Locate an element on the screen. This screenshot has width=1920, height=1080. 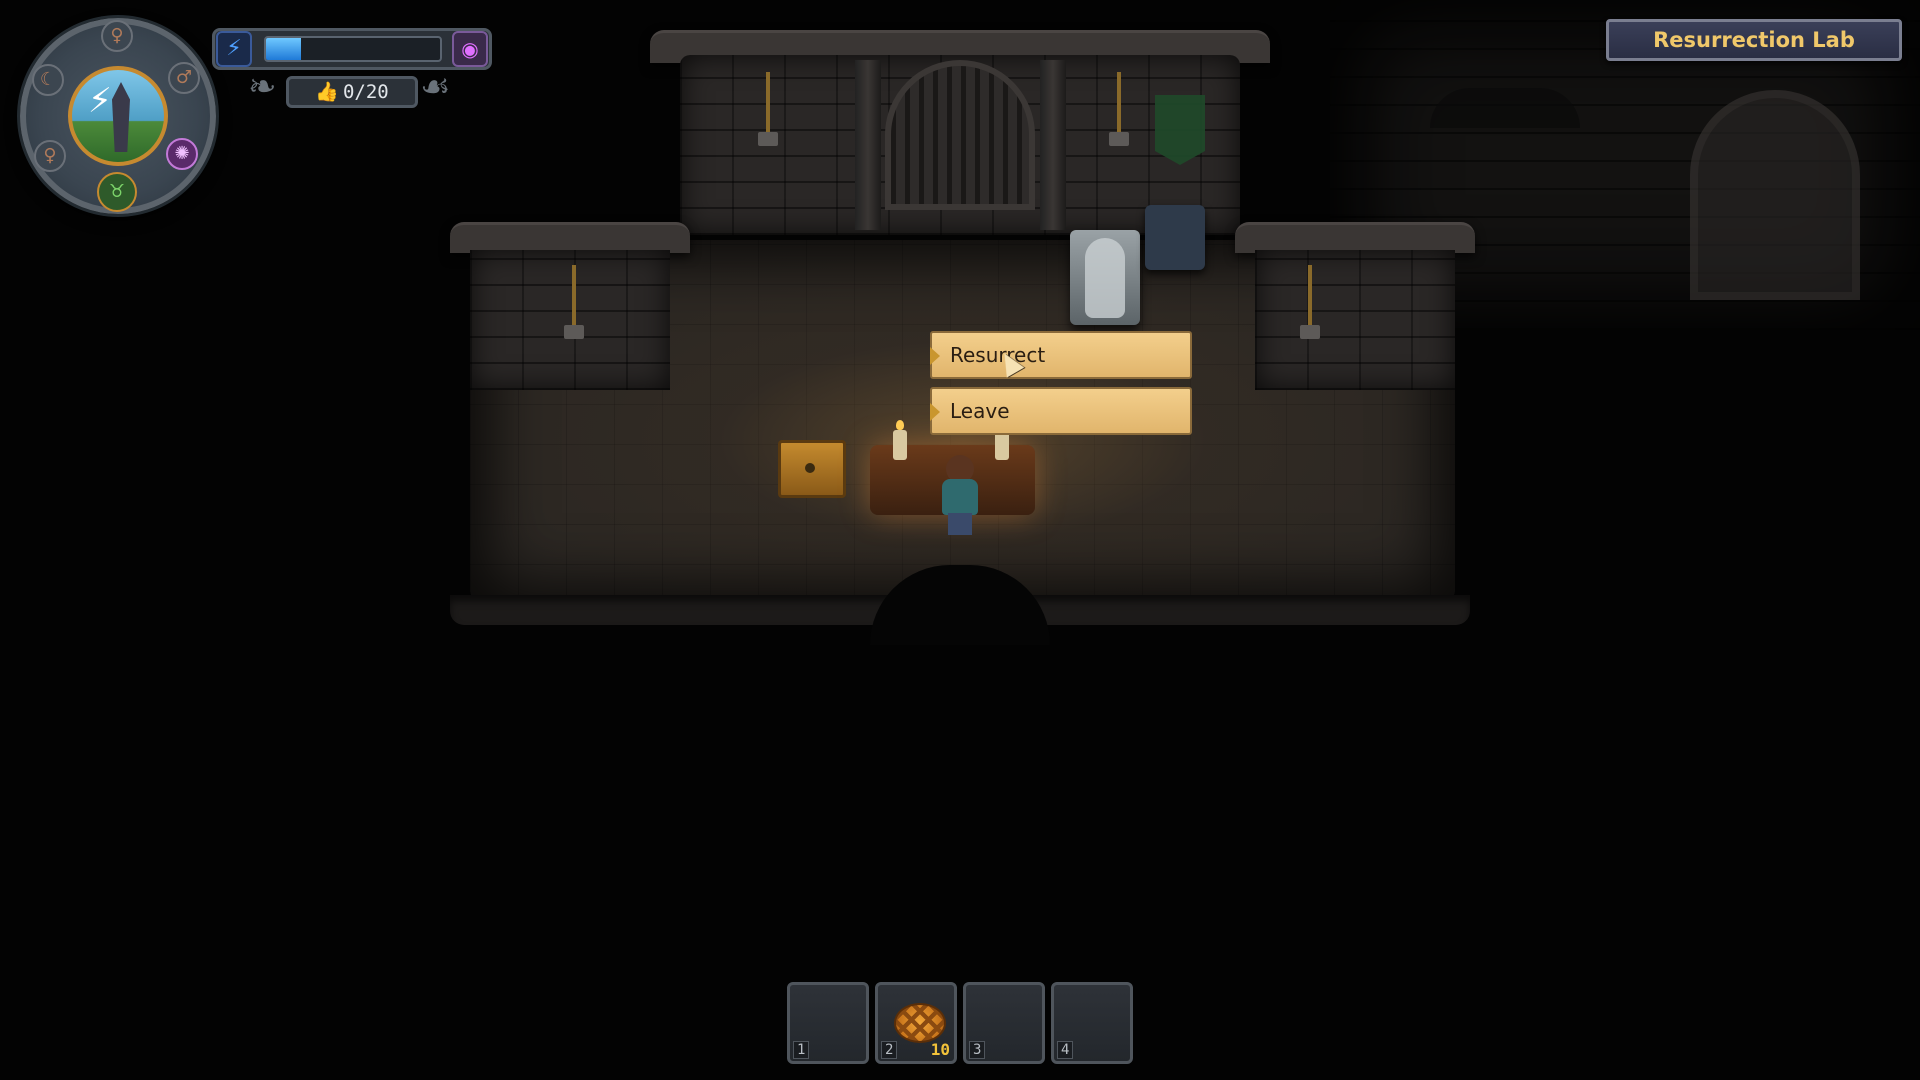
resurrect-option-button: Resurrect is located at coordinates (1061, 355).